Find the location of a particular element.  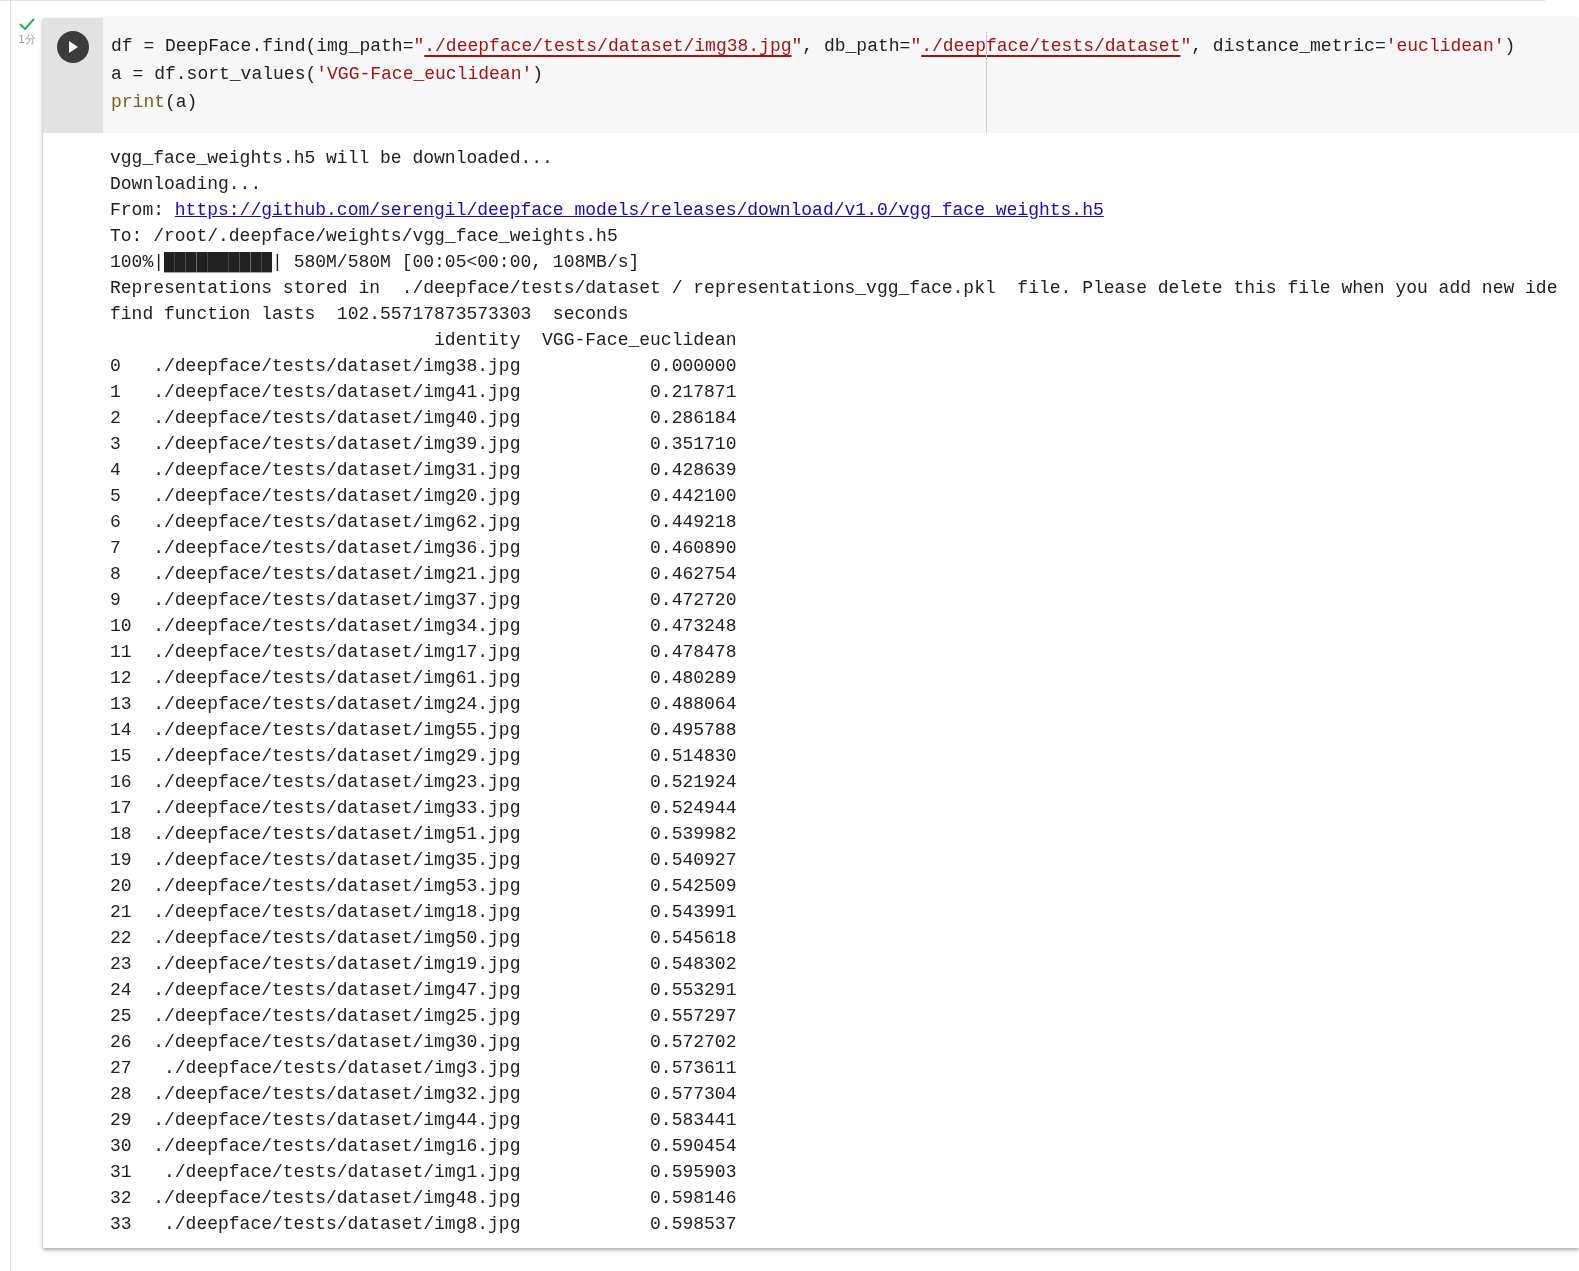

row-index: 9 is located at coordinates (115, 600).